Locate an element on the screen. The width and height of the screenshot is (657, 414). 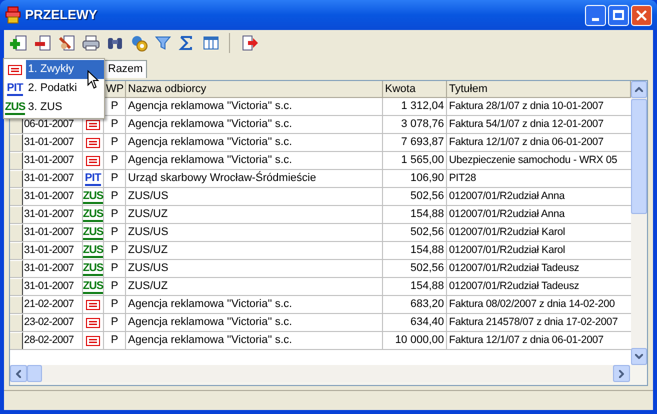
table-cell: Faktura 214578/07 z dnia 17-02-2007 is located at coordinates (533, 322).